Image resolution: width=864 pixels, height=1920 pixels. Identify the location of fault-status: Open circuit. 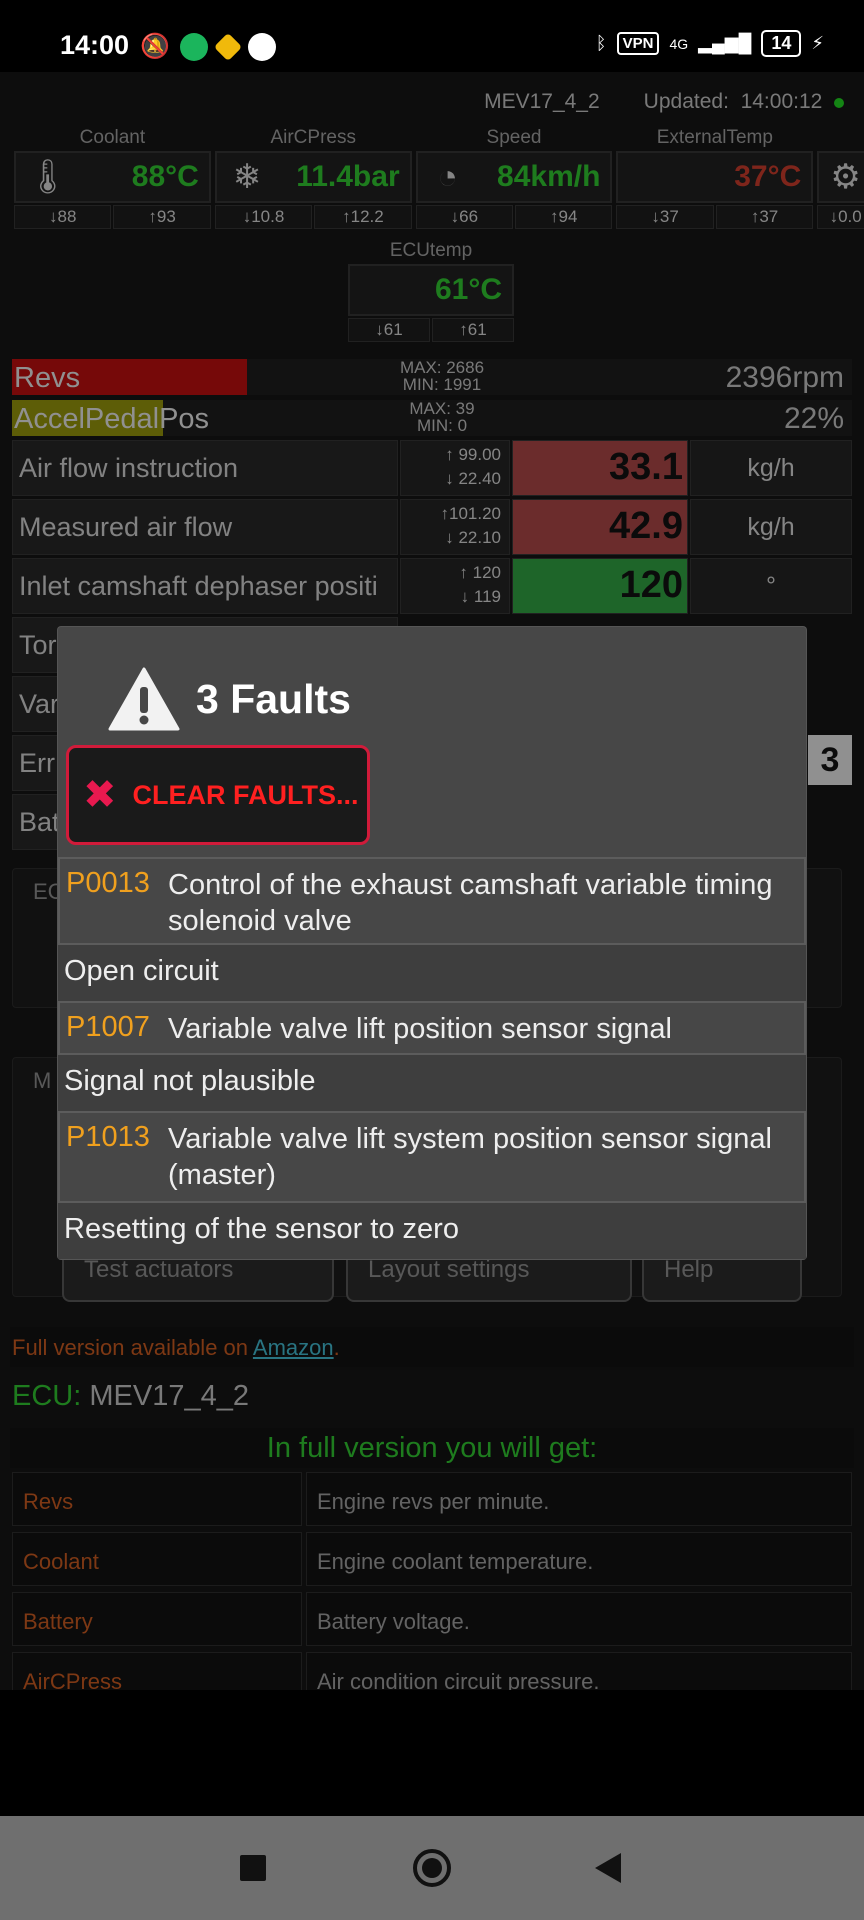
(432, 973).